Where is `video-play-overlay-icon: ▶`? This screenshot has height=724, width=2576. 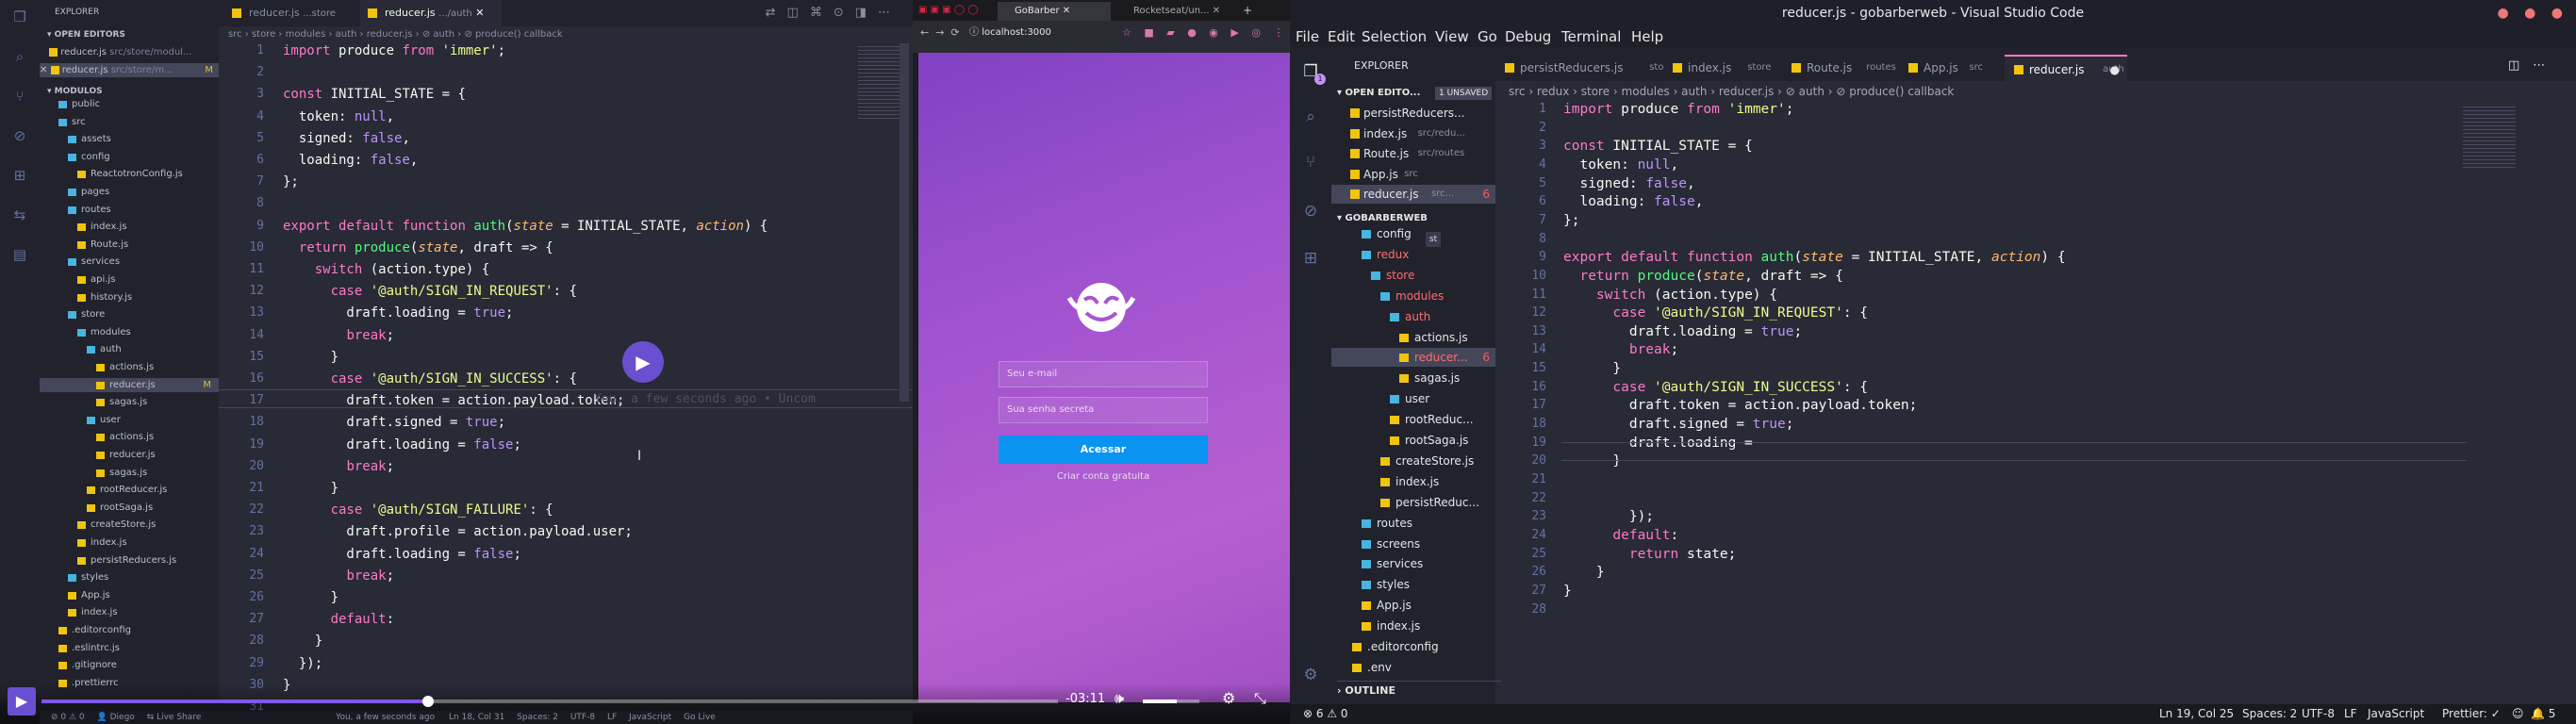 video-play-overlay-icon: ▶ is located at coordinates (643, 362).